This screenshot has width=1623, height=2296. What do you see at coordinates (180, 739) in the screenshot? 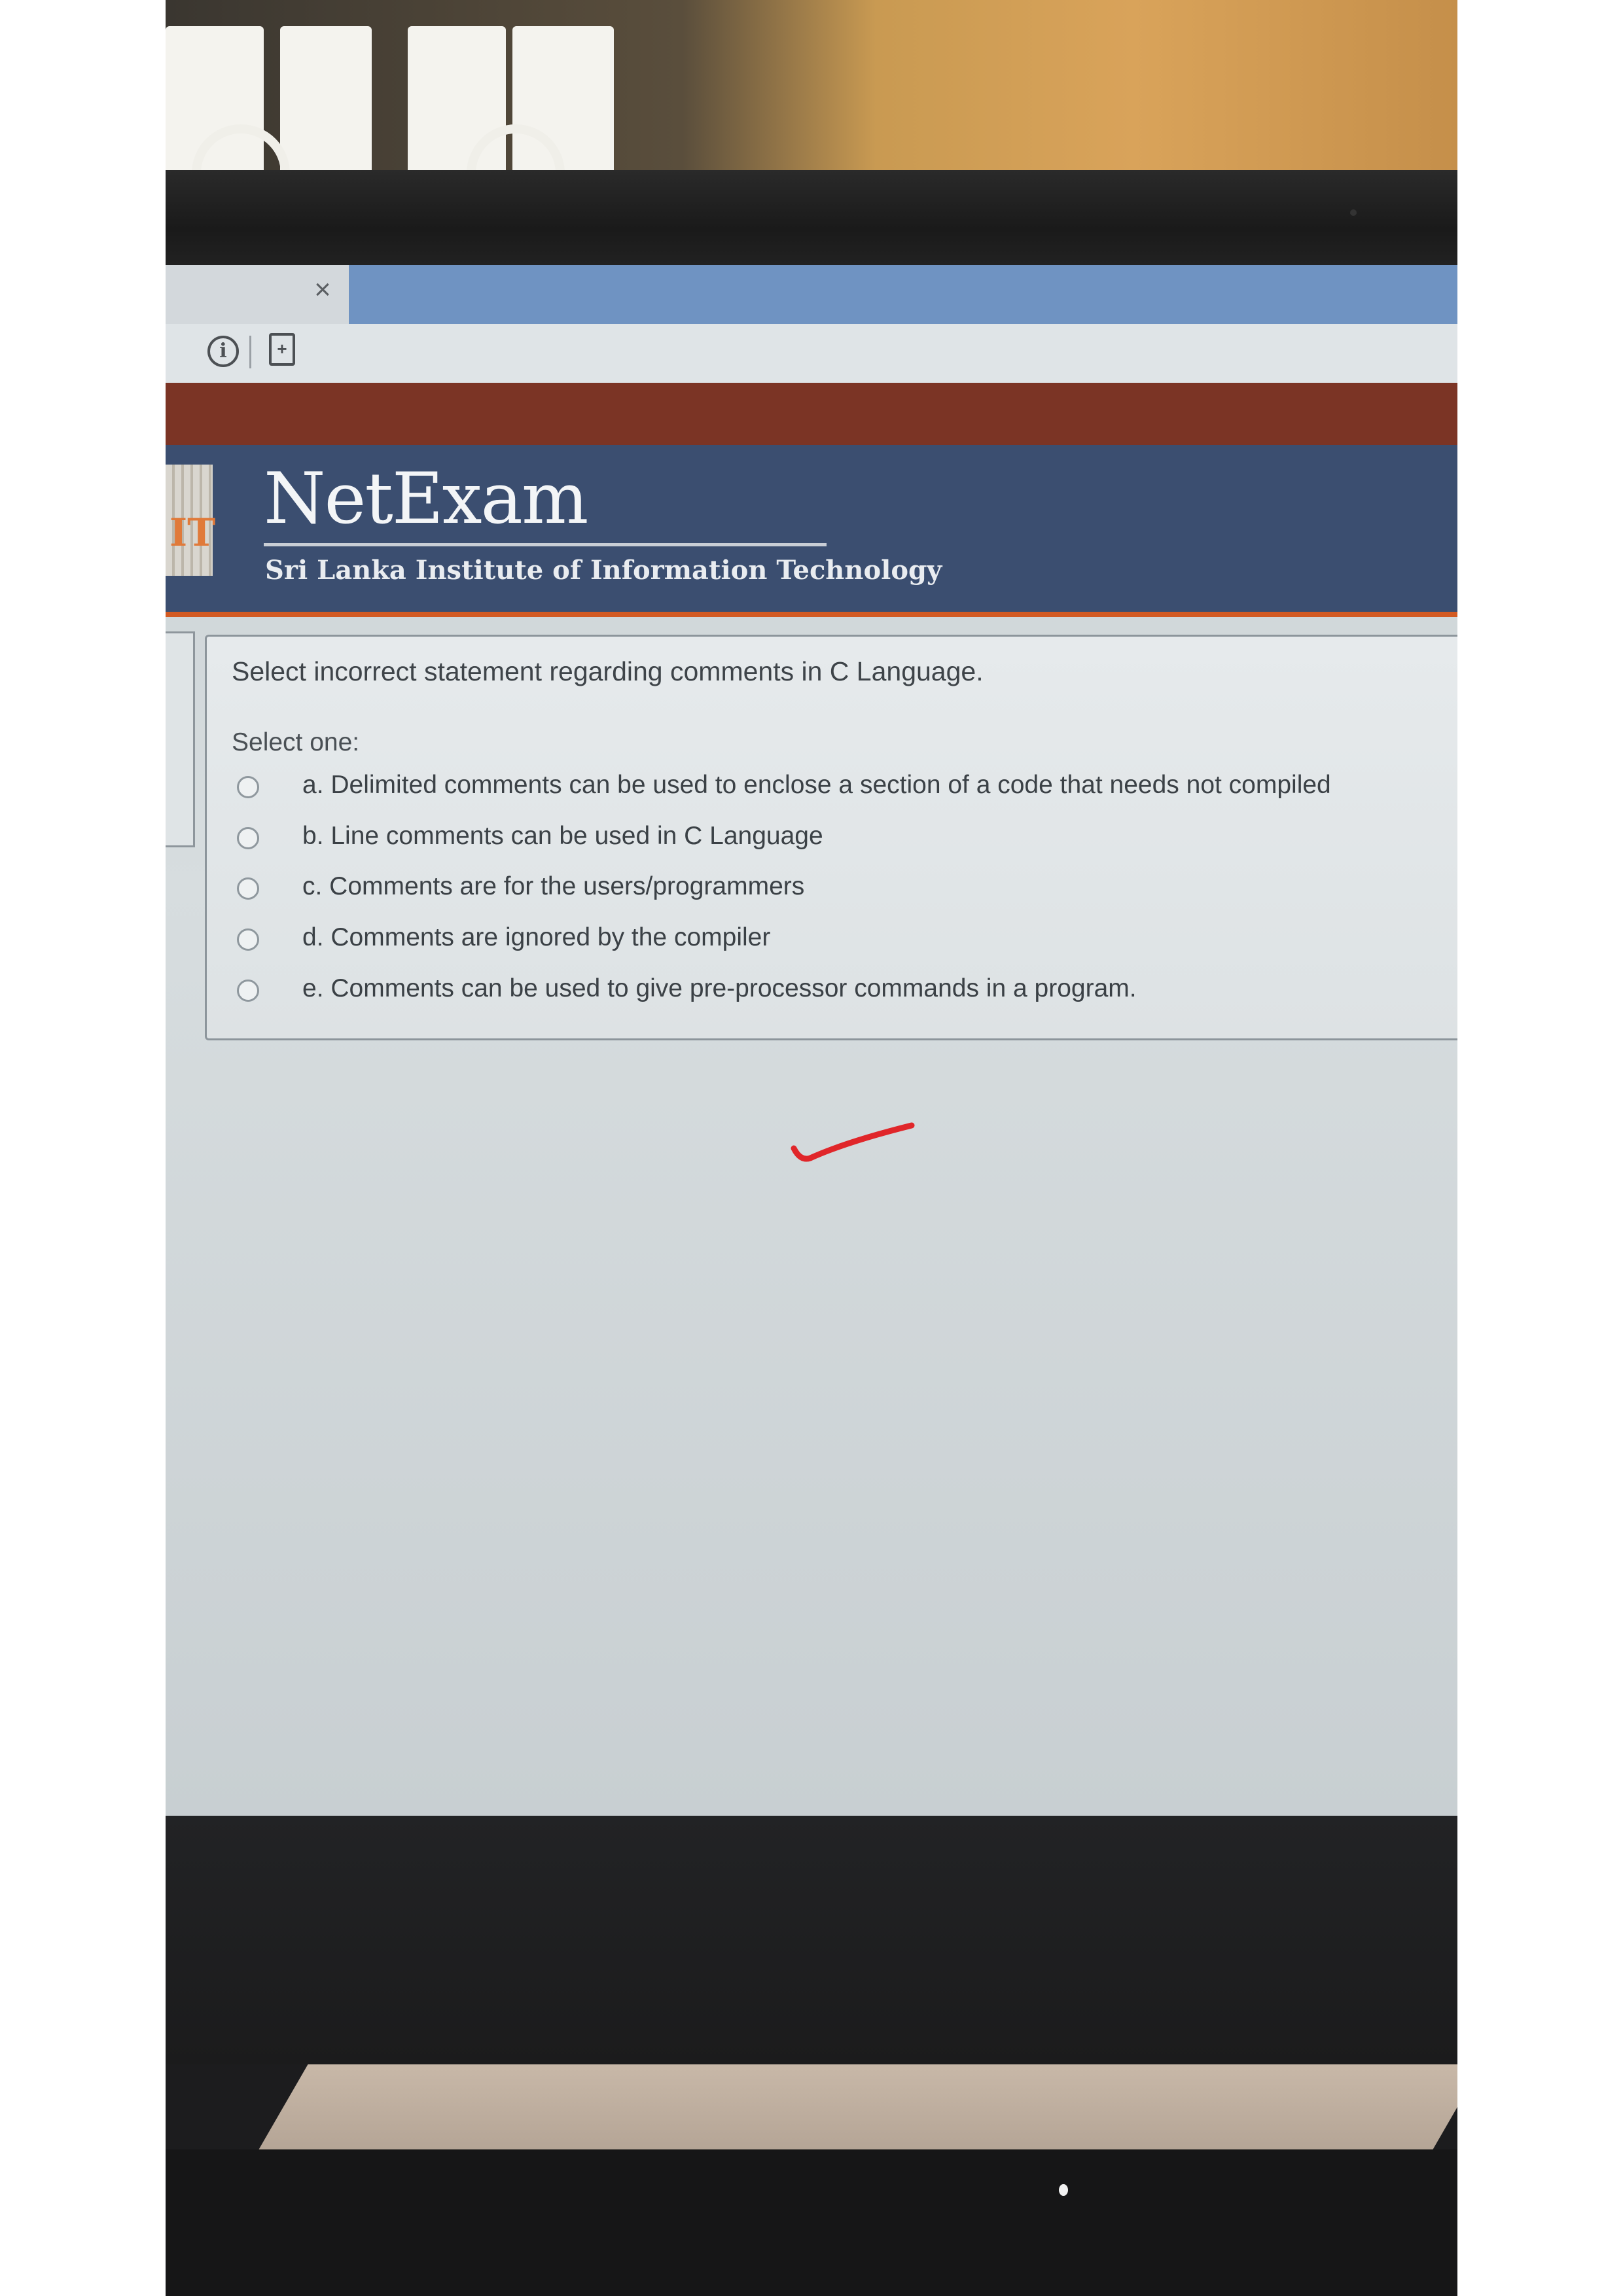
I see `quiz-nav-panel` at bounding box center [180, 739].